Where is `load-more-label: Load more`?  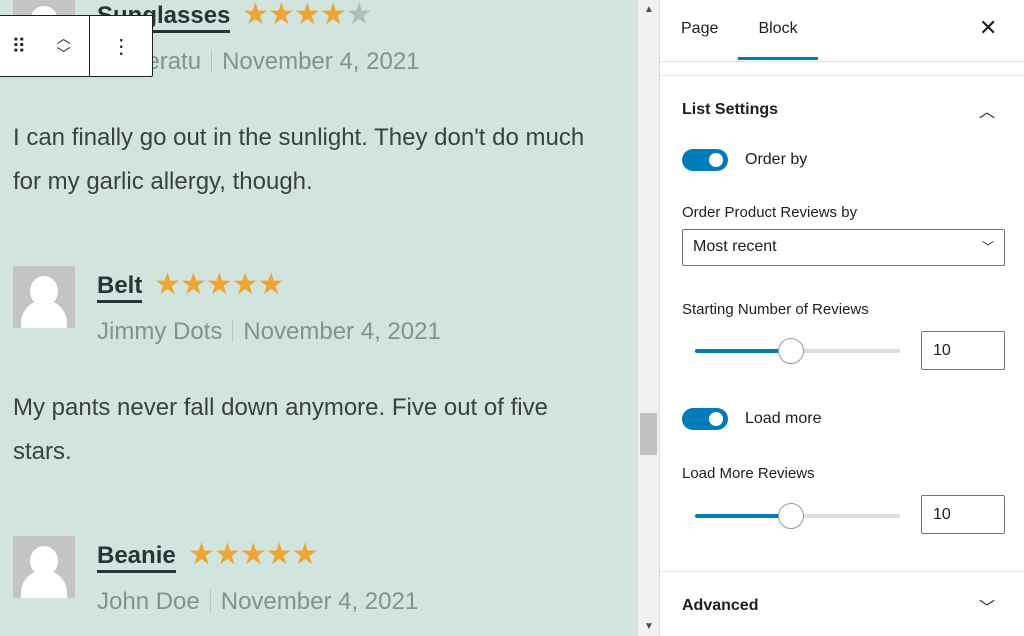 load-more-label: Load more is located at coordinates (783, 418).